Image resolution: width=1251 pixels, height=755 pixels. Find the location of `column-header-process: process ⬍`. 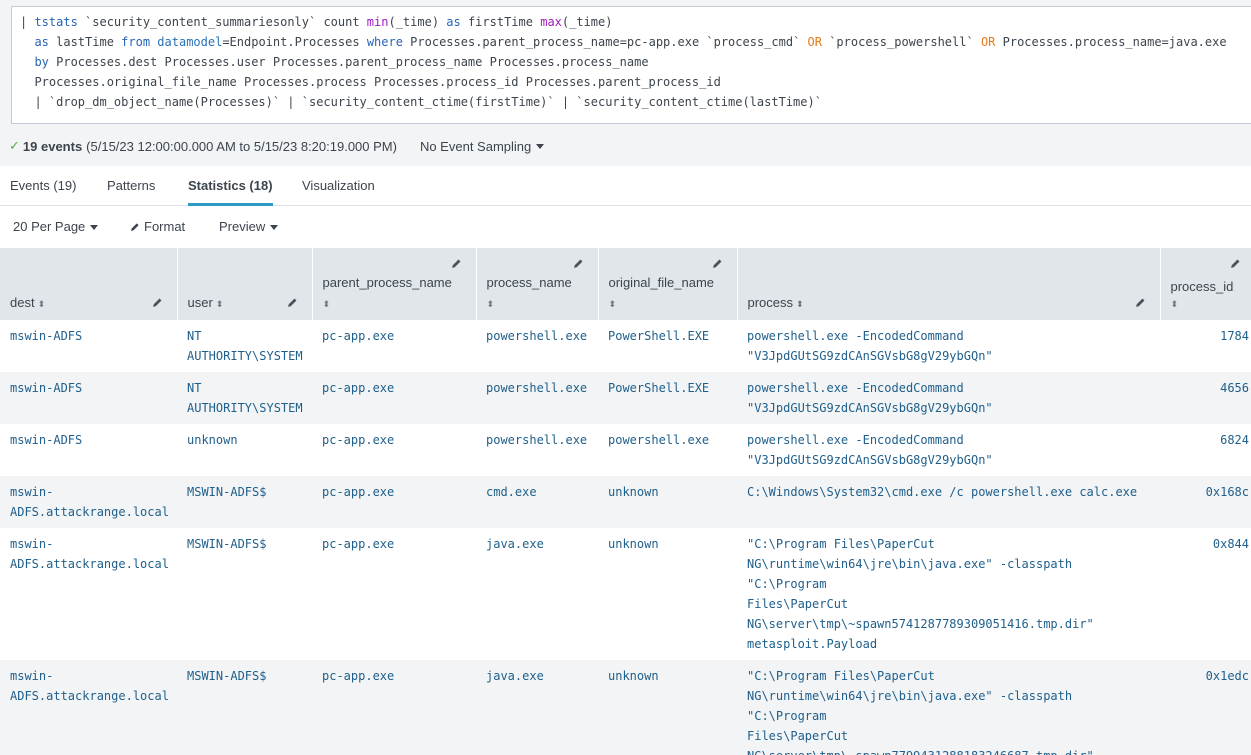

column-header-process: process ⬍ is located at coordinates (949, 284).